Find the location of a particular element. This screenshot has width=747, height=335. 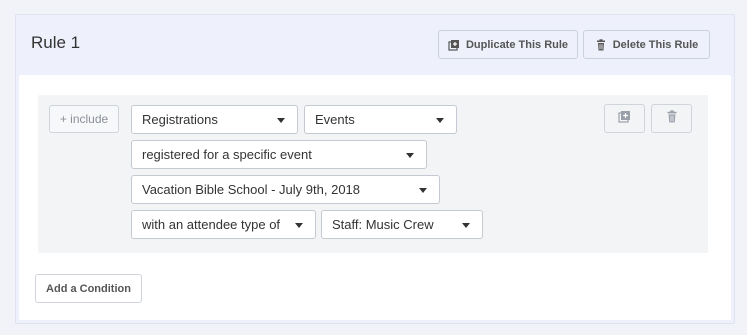

delete-rule-label: Delete This Rule is located at coordinates (655, 44).